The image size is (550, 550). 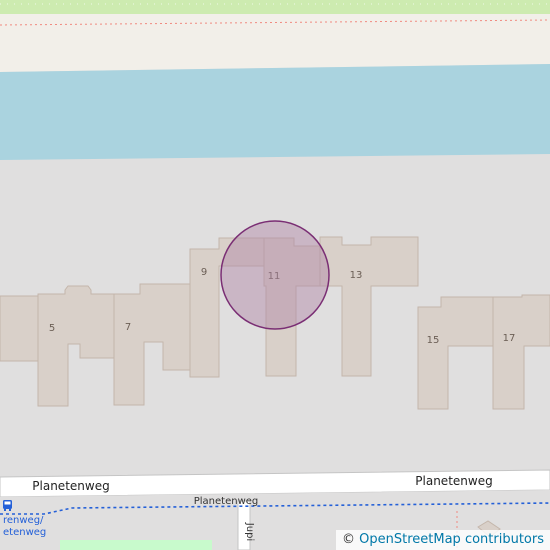 I want to click on street-label-planetenweg-right: Planetenweg, so click(x=453, y=481).